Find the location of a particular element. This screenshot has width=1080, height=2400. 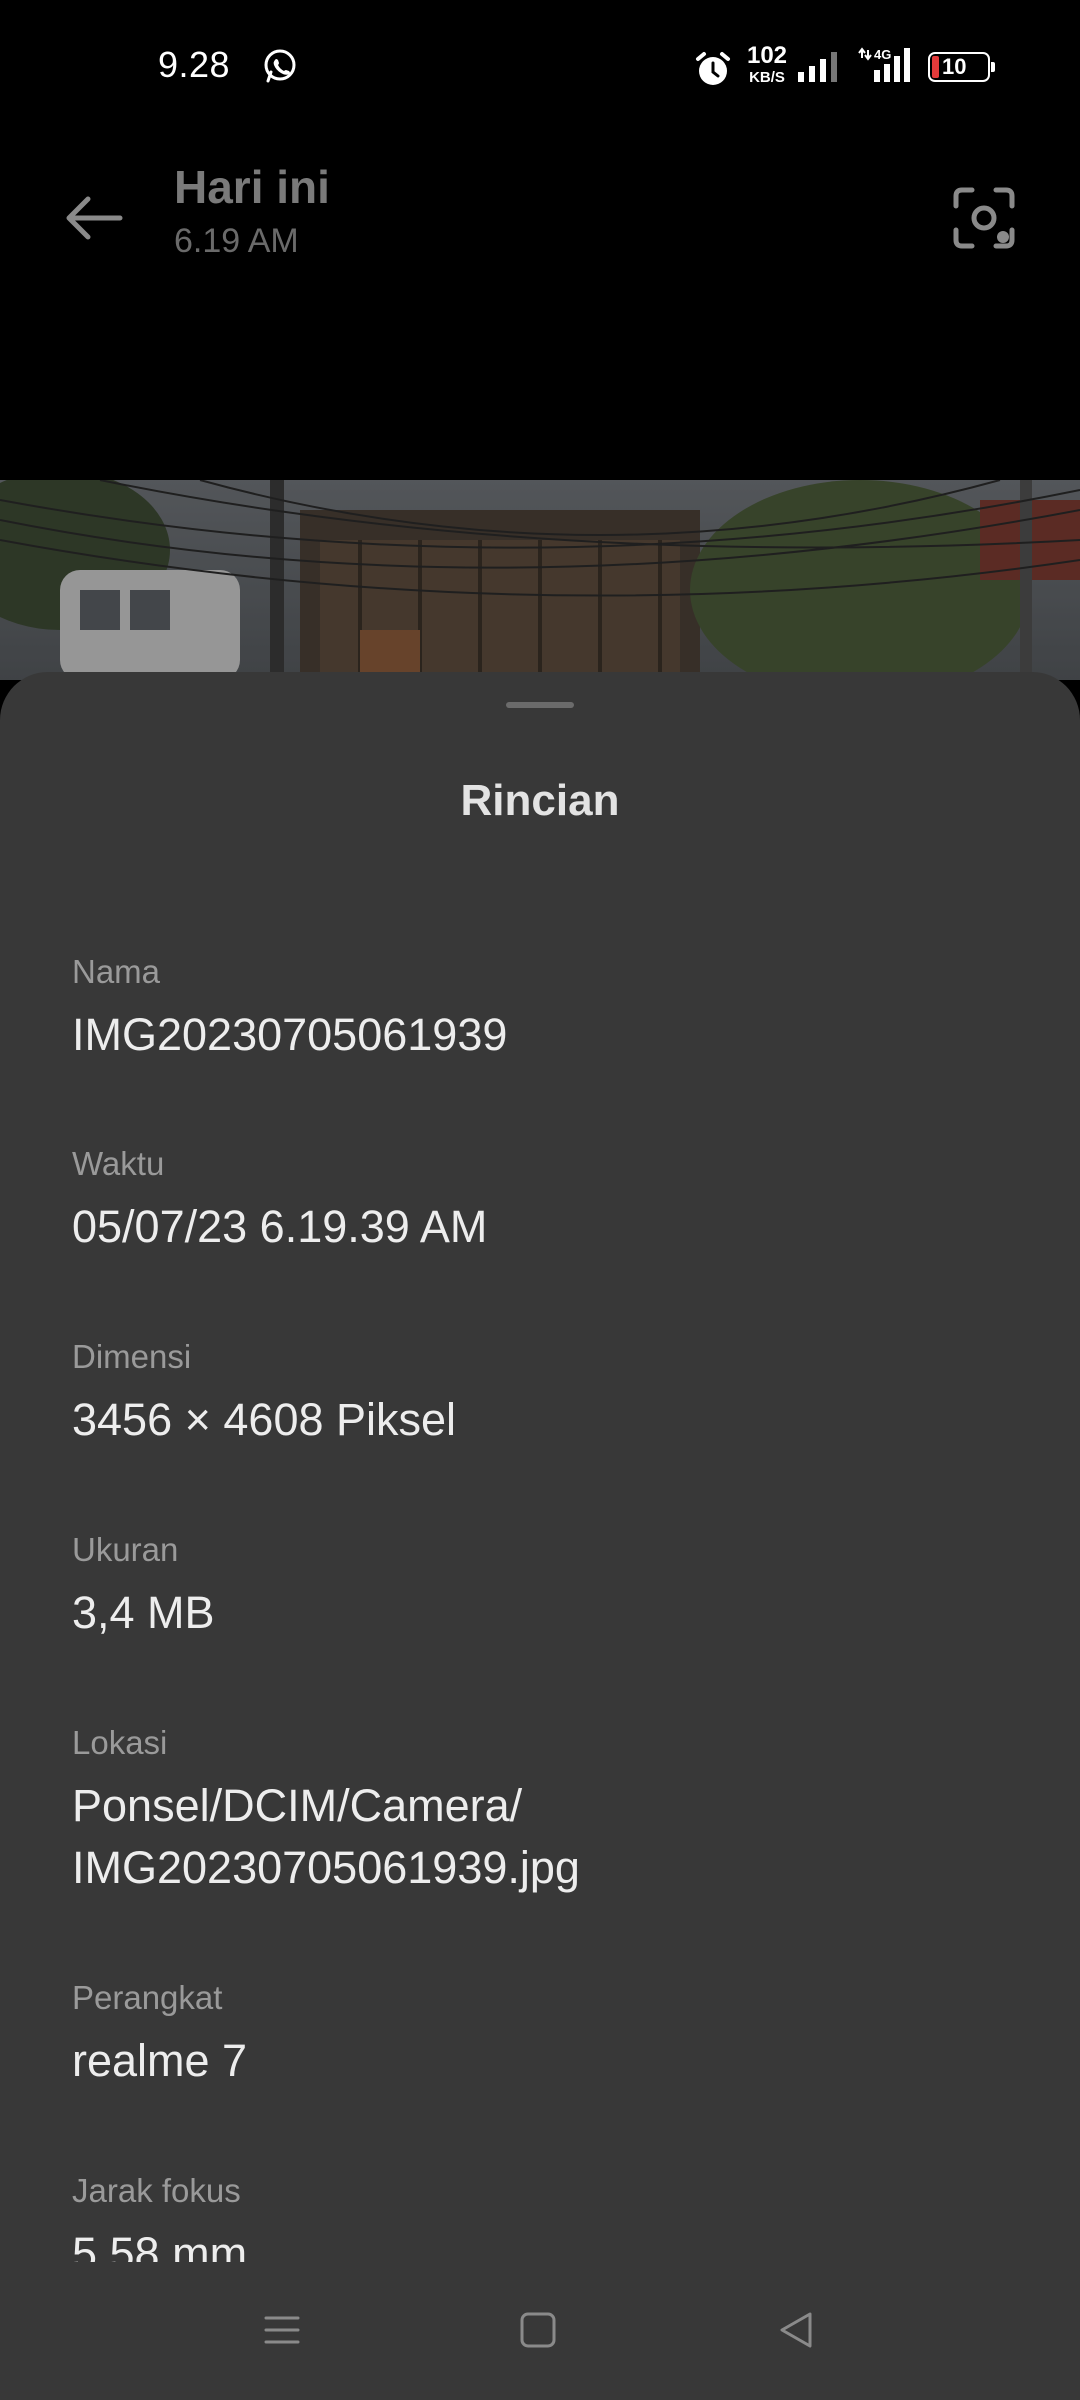

detail-value: 3456 × 4608 Piksel is located at coordinates (264, 1419).